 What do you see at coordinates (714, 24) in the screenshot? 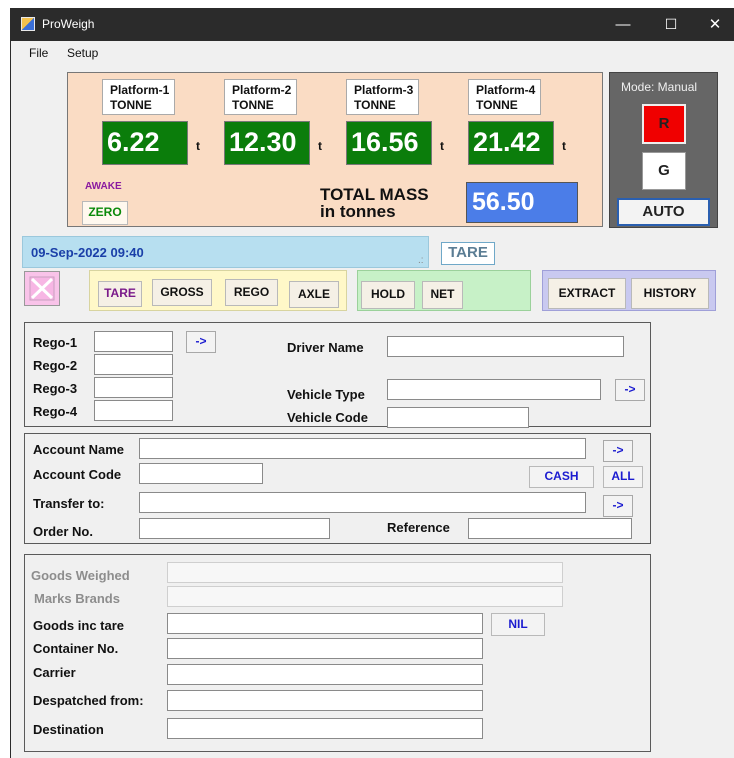
I see `close-button: ✕` at bounding box center [714, 24].